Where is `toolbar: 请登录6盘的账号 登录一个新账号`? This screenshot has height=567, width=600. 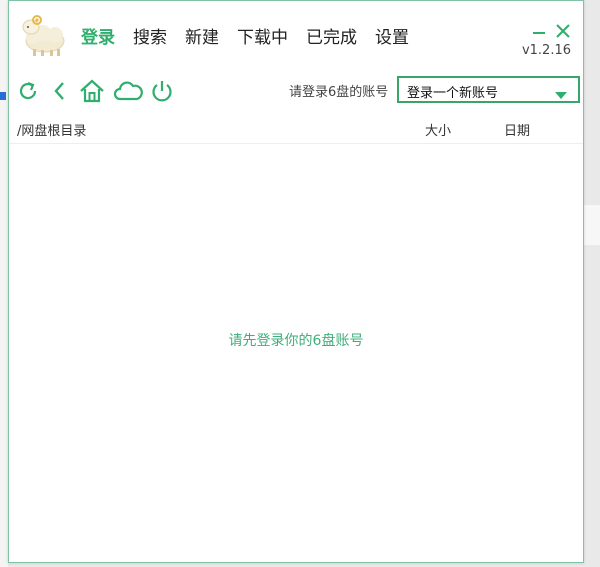
toolbar: 请登录6盘的账号 登录一个新账号 is located at coordinates (296, 90).